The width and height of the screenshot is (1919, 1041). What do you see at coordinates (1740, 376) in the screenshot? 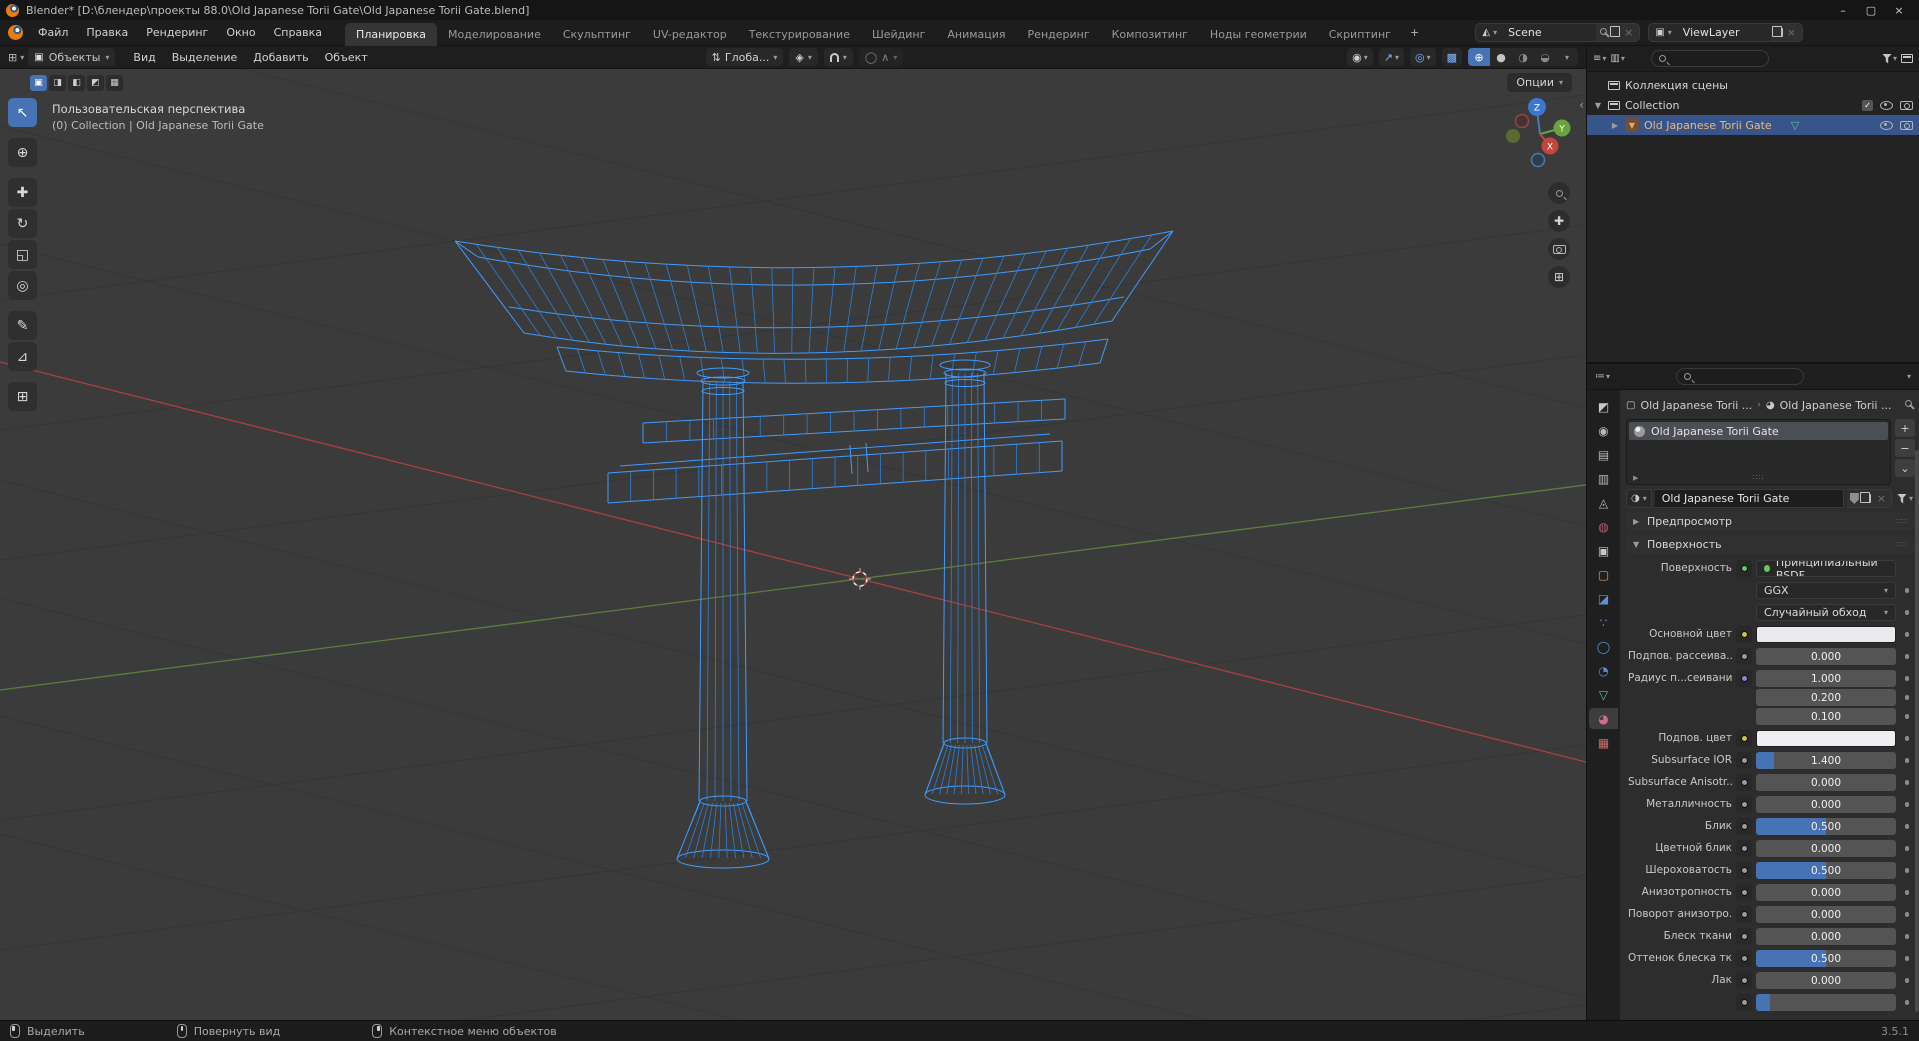
I see `properties-search-input` at bounding box center [1740, 376].